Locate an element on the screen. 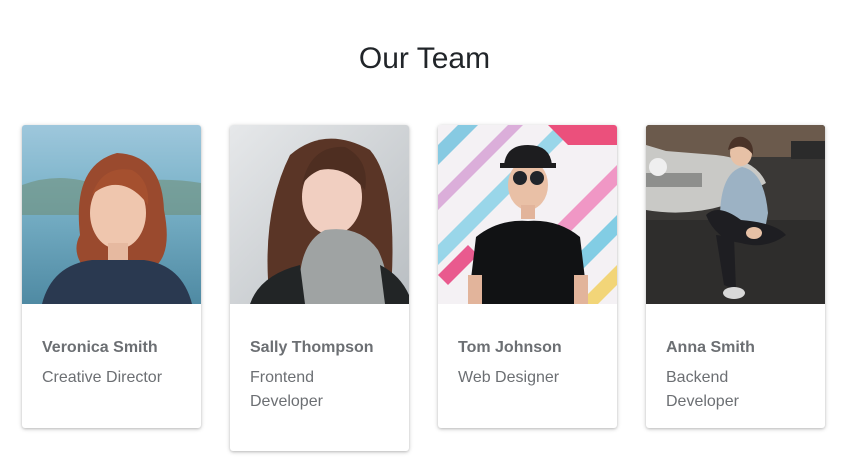 The width and height of the screenshot is (849, 459). team-card-veronica: Veronica Smith Creative Director is located at coordinates (111, 276).